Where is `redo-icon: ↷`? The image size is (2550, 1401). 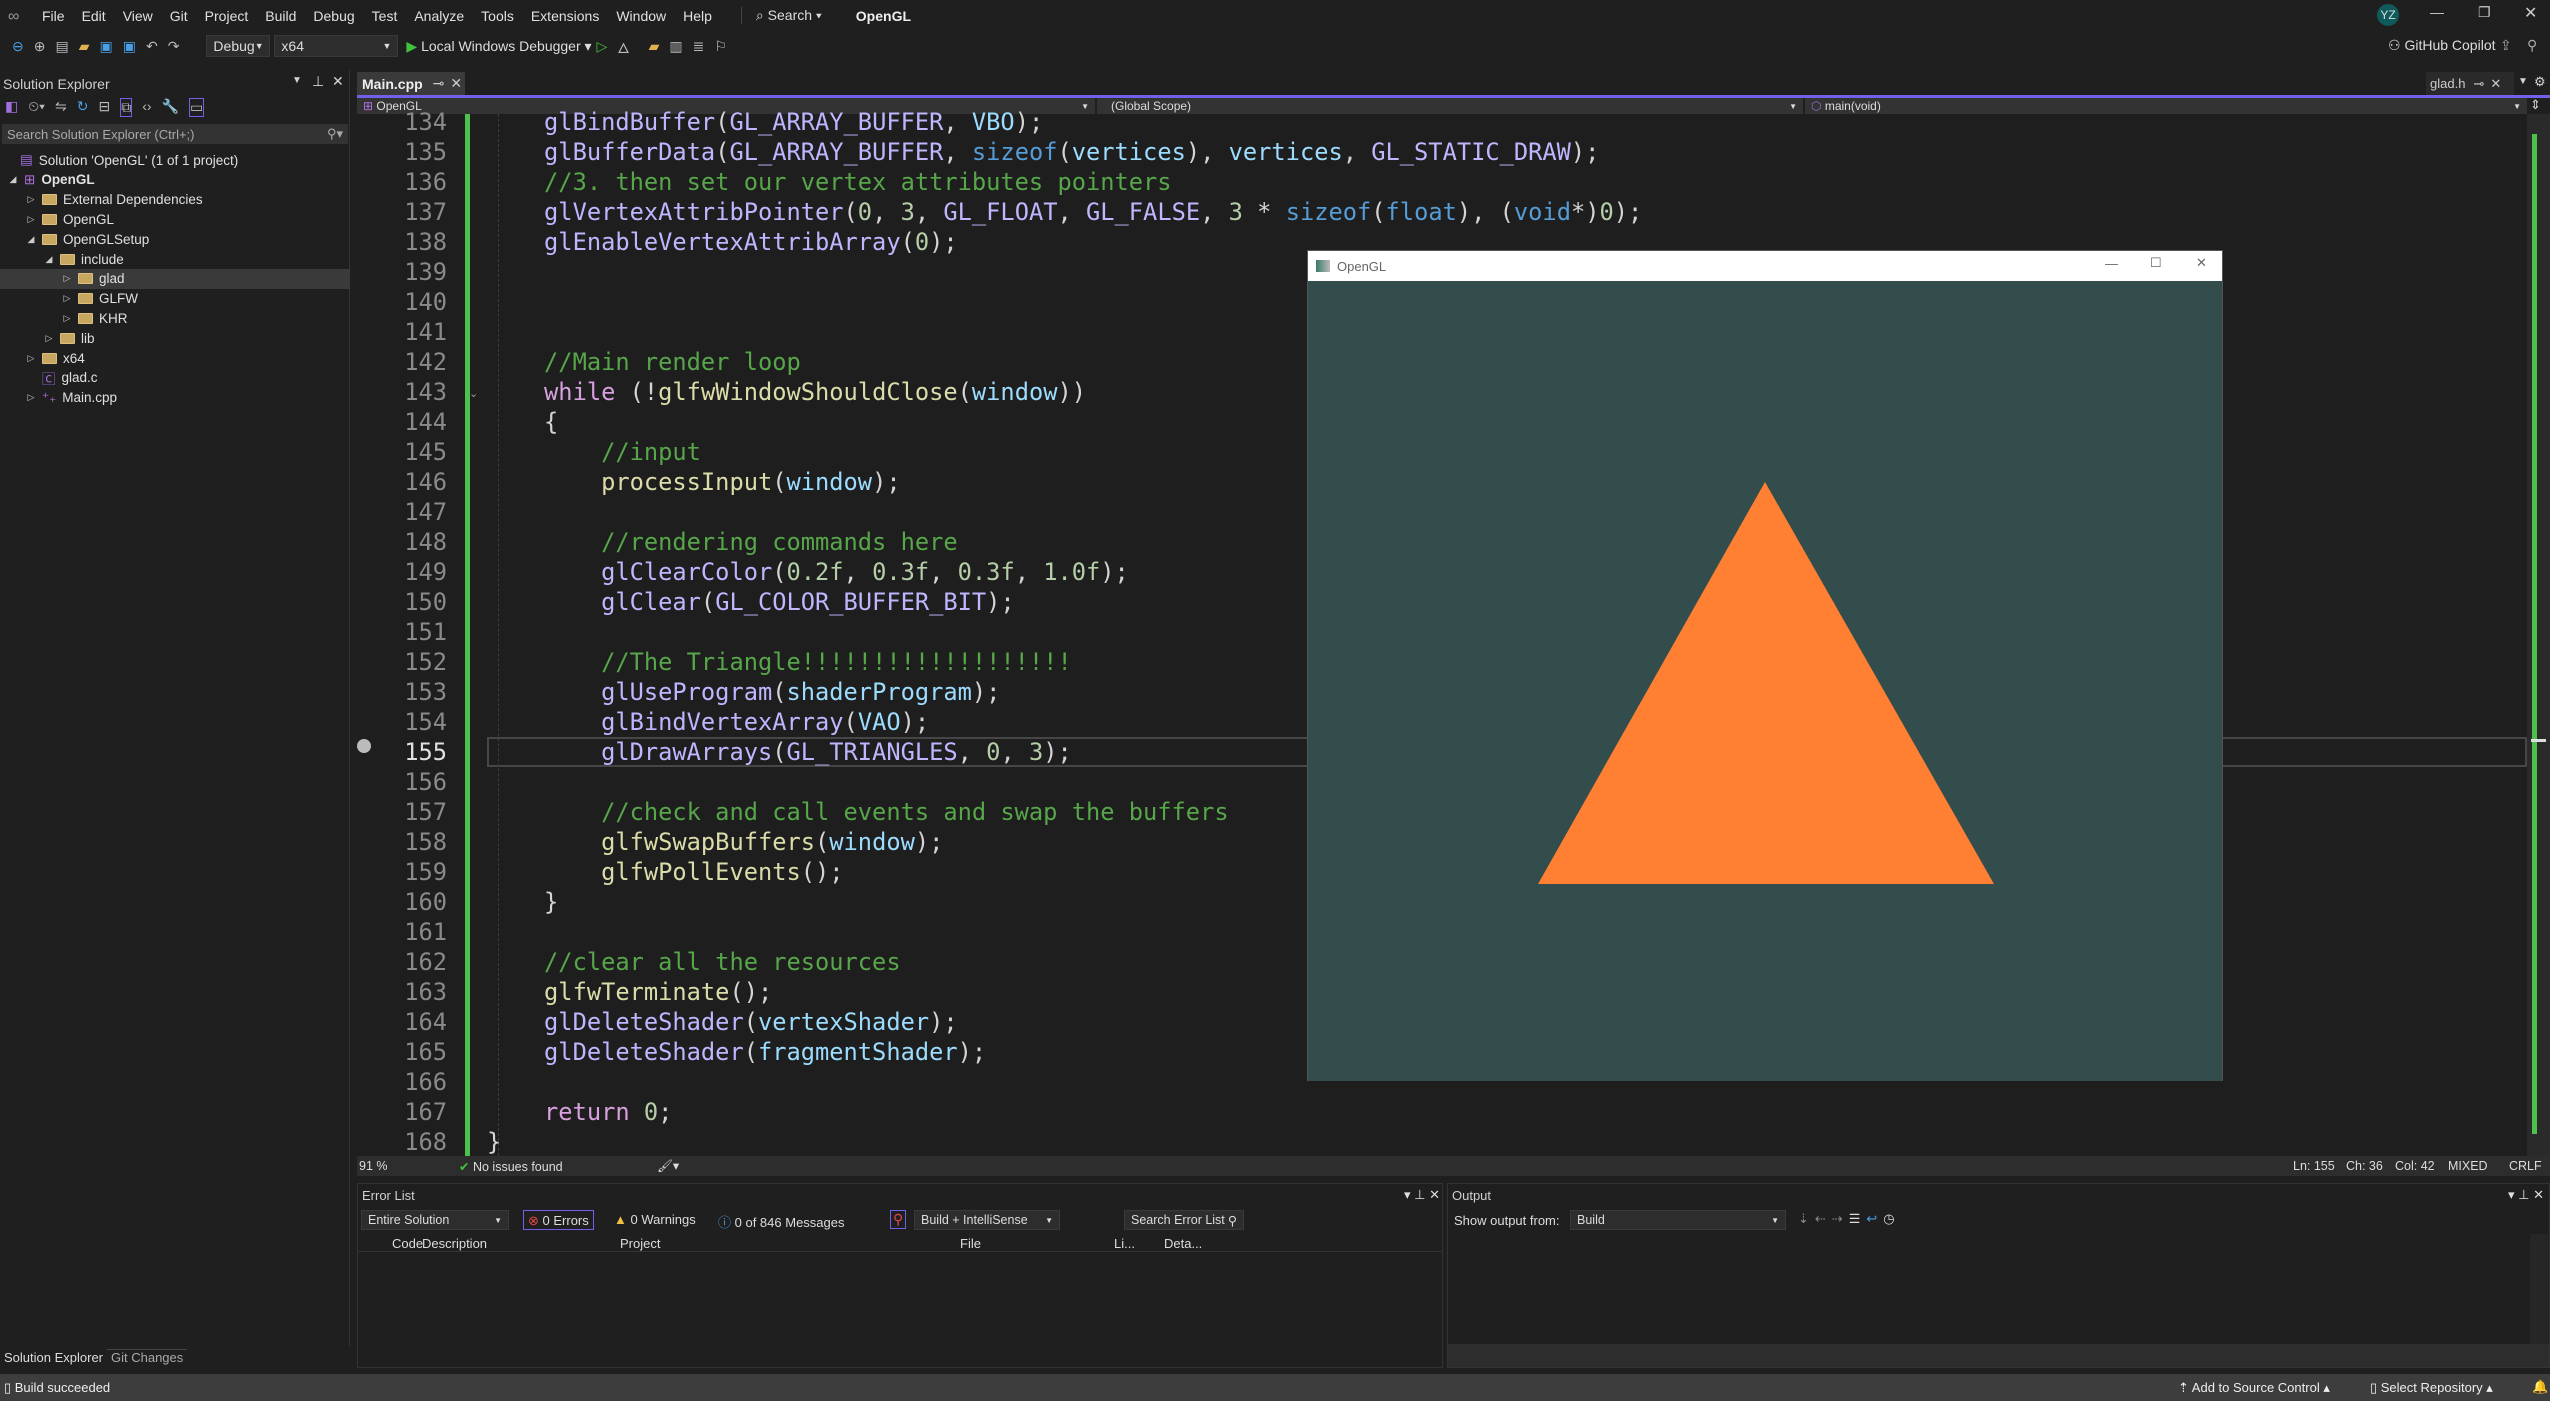
redo-icon: ↷ is located at coordinates (174, 46).